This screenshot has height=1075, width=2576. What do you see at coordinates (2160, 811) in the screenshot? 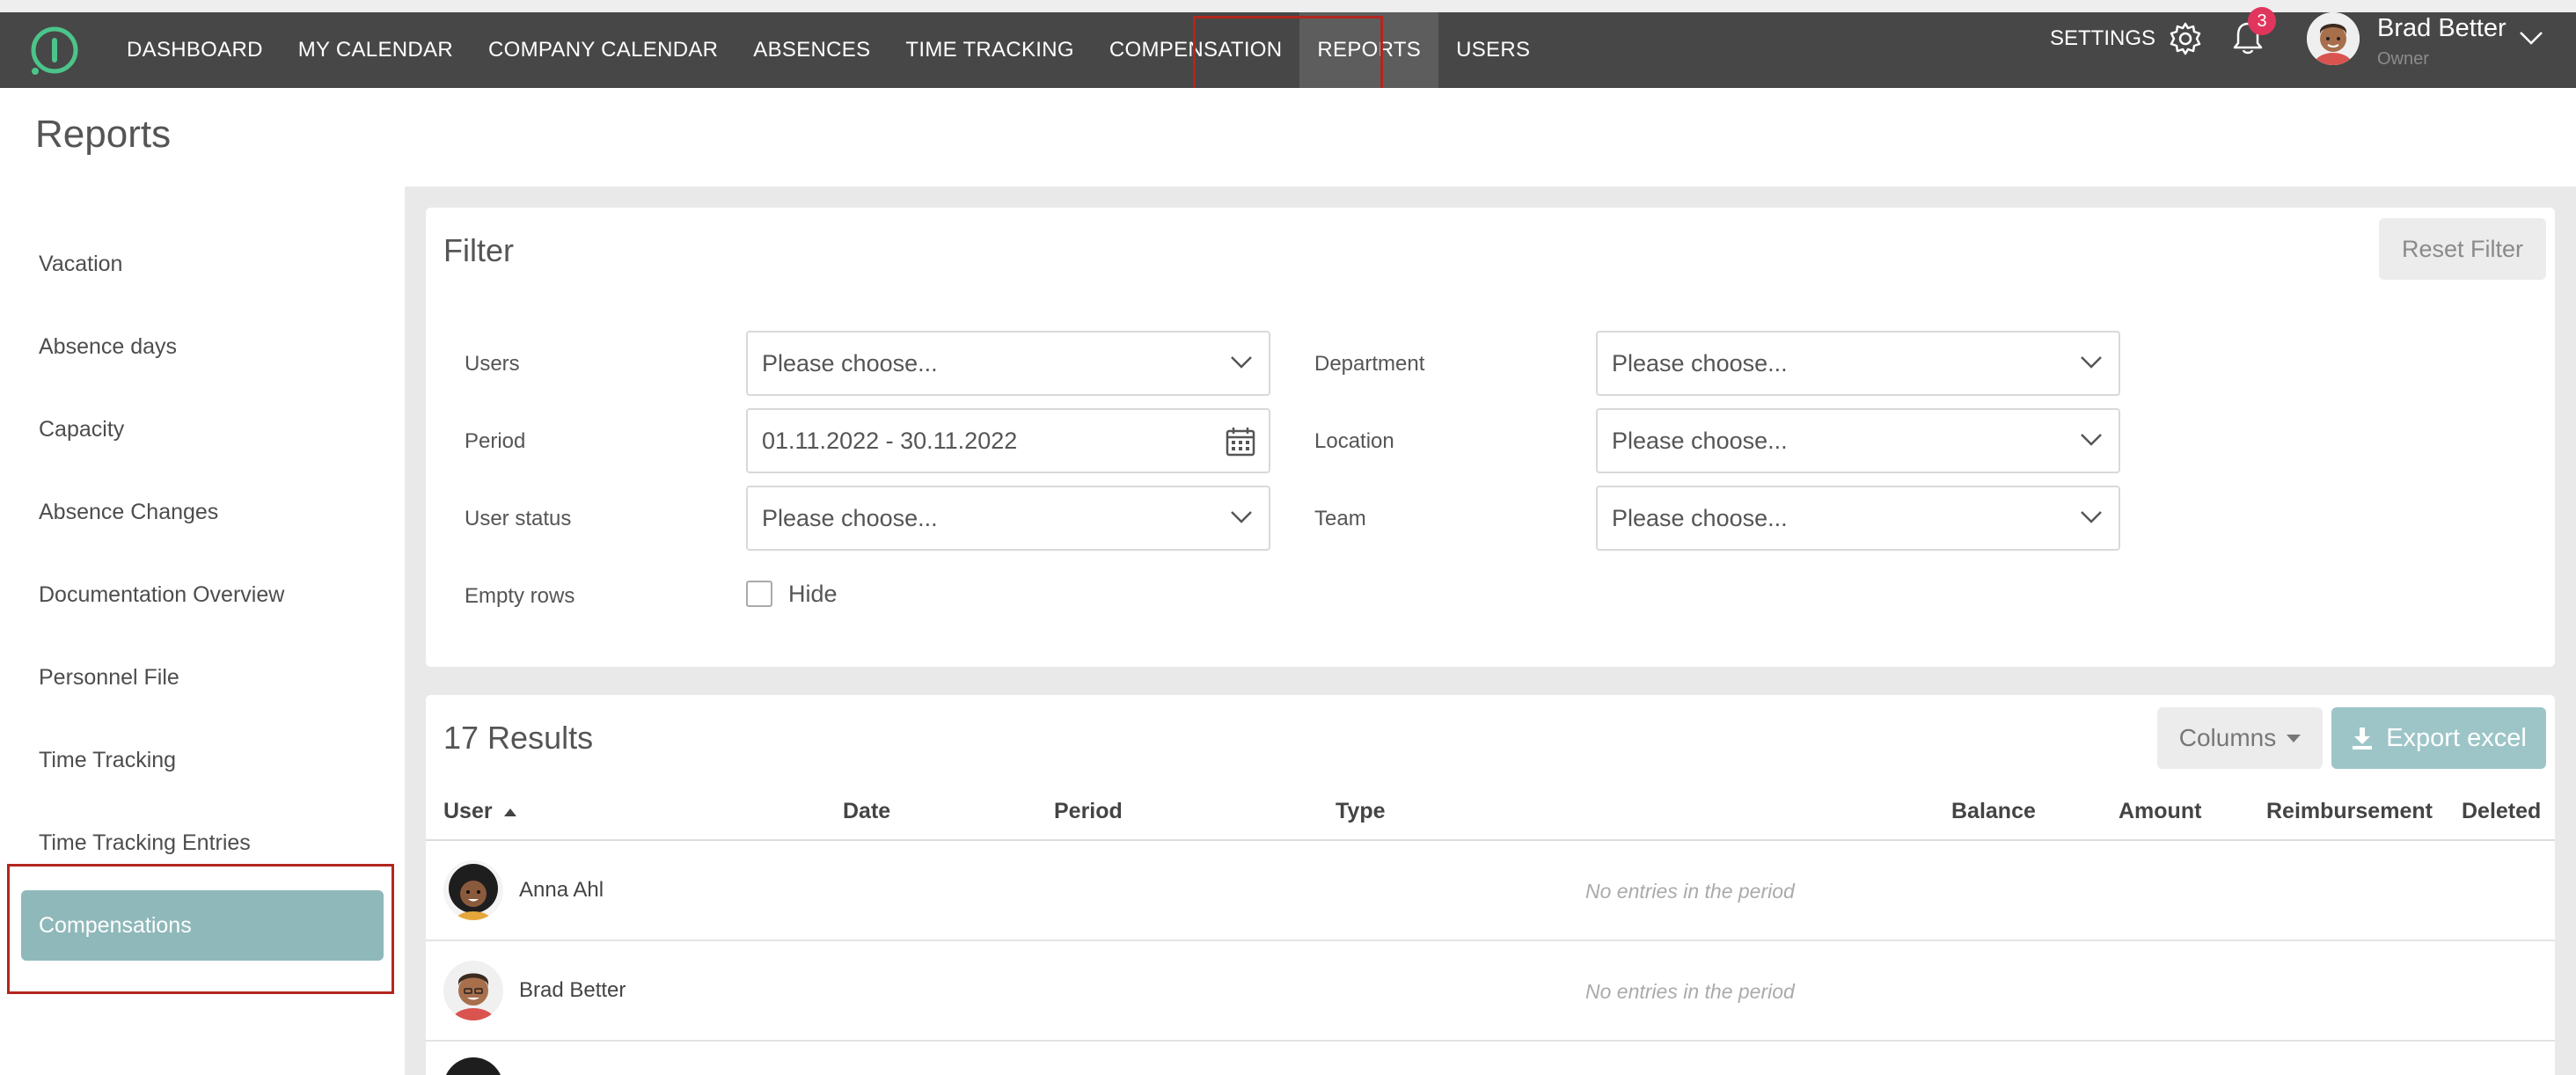
I see `column-header-amount: Amount` at bounding box center [2160, 811].